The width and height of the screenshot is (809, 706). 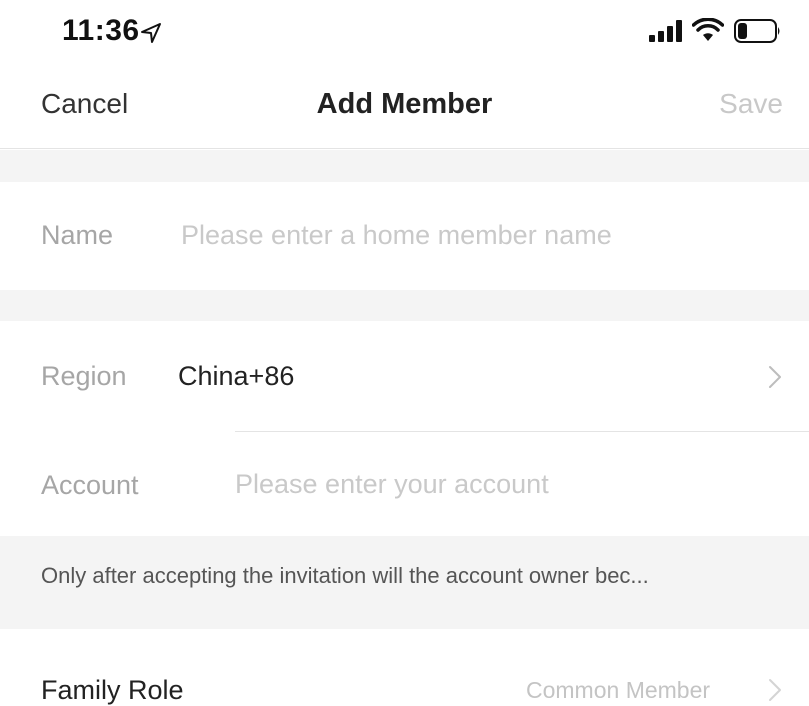 What do you see at coordinates (90, 485) in the screenshot?
I see `account-label: Account` at bounding box center [90, 485].